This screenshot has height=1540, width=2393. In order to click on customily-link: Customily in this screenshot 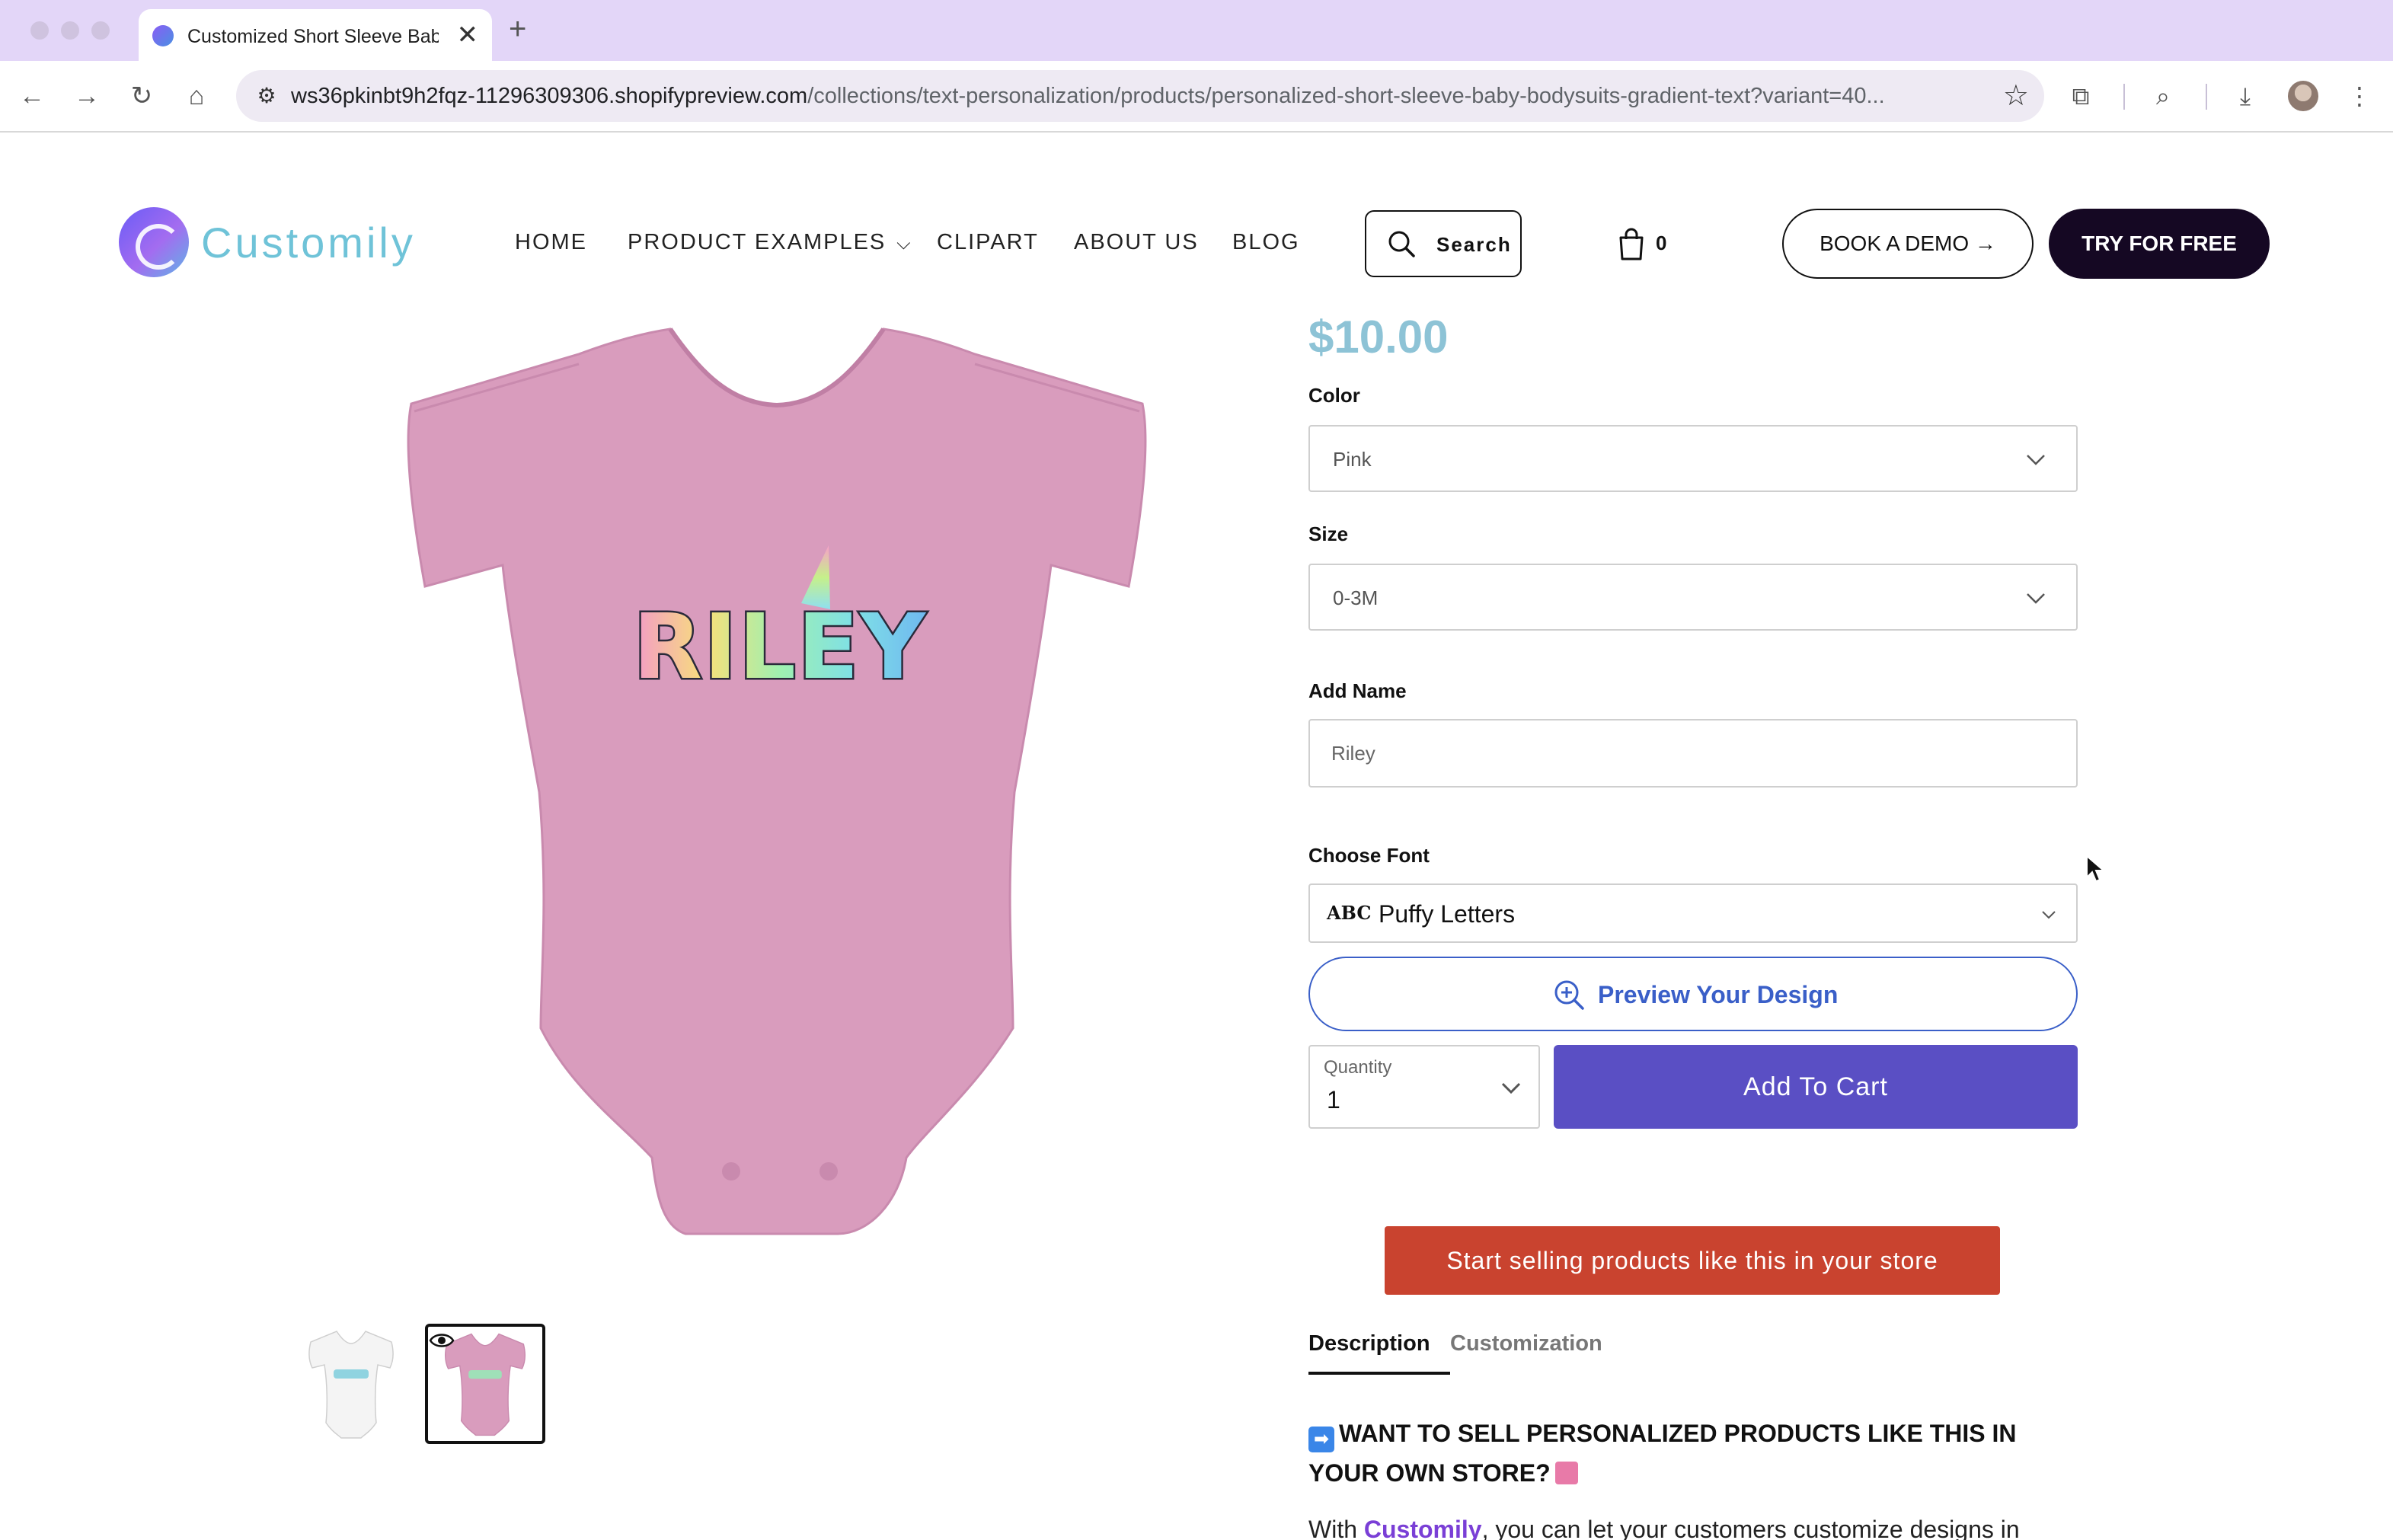, I will do `click(1423, 1528)`.